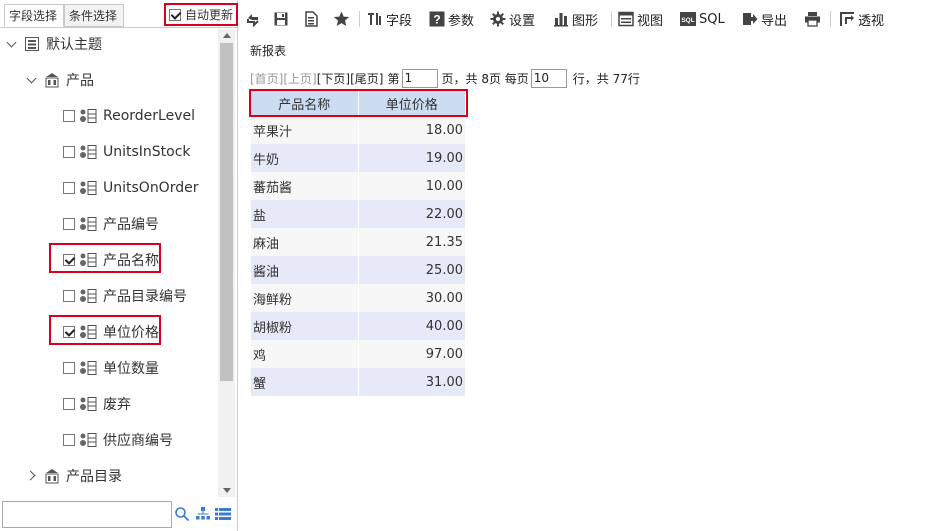 The image size is (950, 531). I want to click on tree-view-icon, so click(203, 514).